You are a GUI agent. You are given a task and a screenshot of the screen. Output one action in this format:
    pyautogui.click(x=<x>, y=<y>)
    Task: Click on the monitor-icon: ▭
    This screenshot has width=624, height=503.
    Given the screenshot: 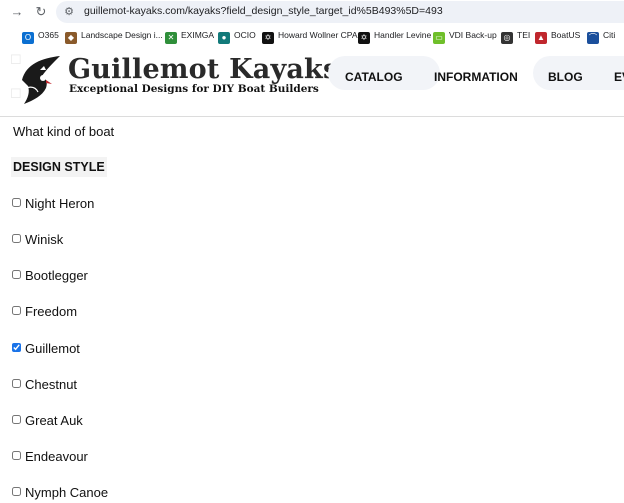 What is the action you would take?
    pyautogui.click(x=439, y=38)
    